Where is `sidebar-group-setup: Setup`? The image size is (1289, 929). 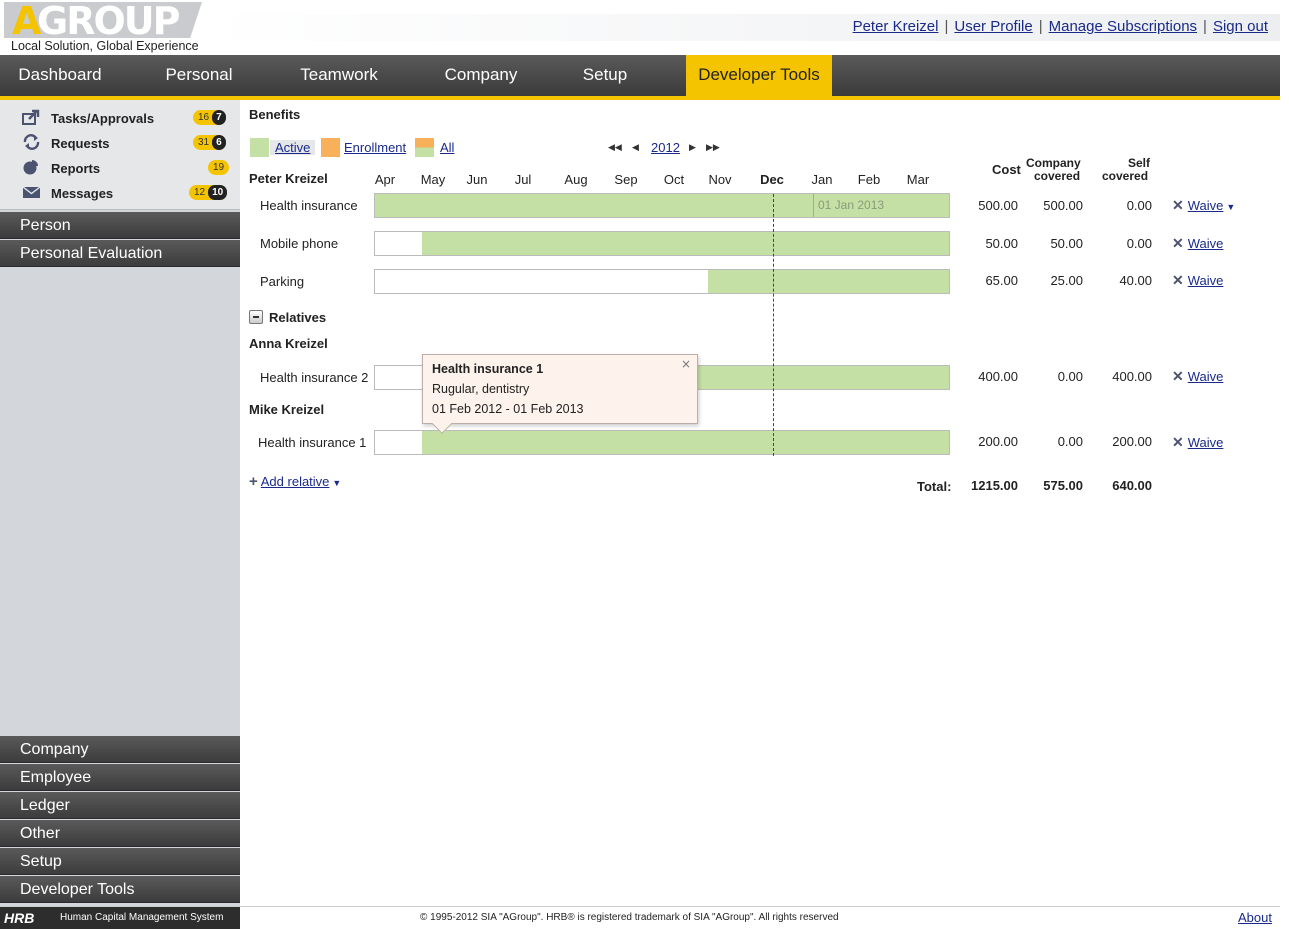
sidebar-group-setup: Setup is located at coordinates (120, 861).